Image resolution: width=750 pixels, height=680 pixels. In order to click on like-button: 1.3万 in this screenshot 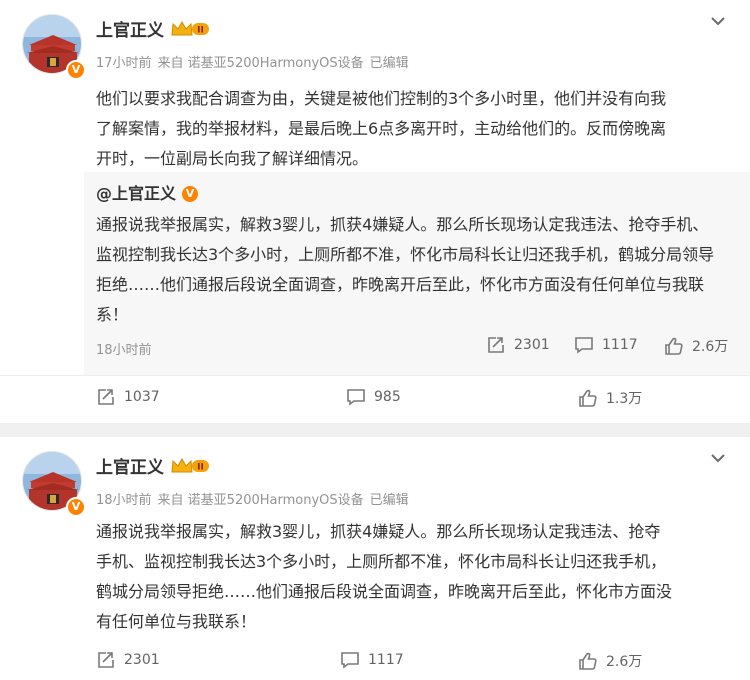, I will do `click(610, 398)`.